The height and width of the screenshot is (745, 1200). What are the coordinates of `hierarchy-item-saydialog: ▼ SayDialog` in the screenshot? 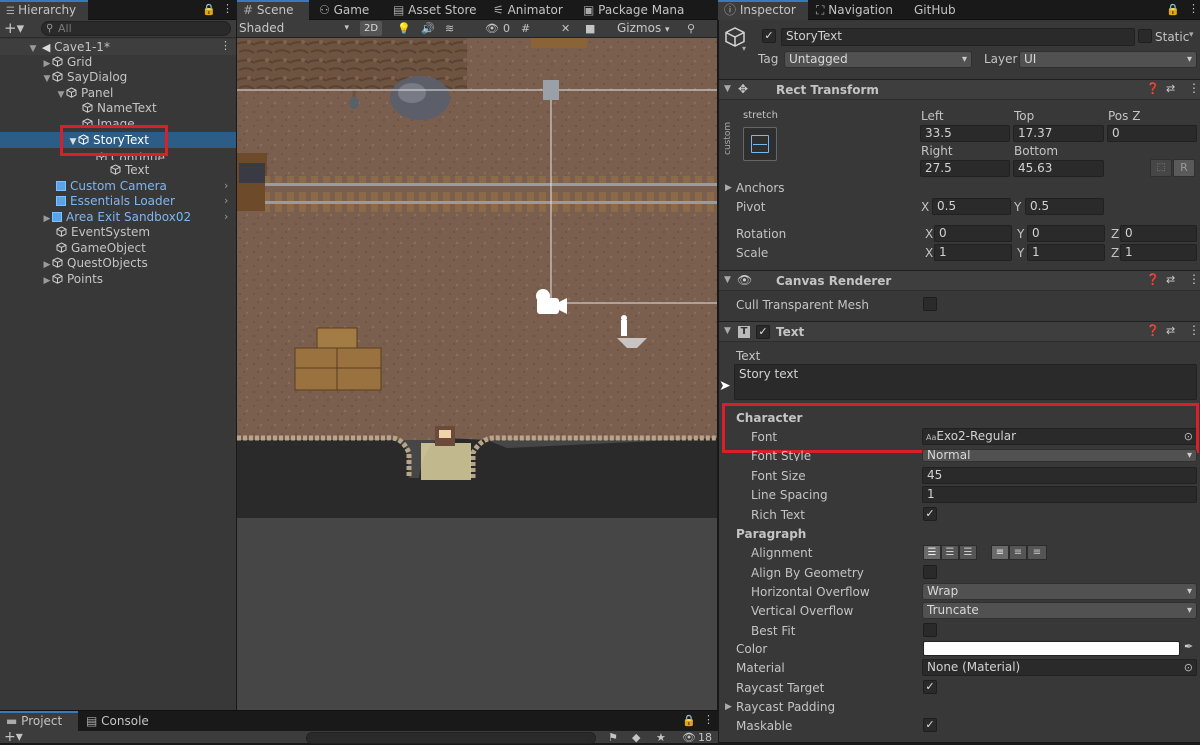 It's located at (85, 77).